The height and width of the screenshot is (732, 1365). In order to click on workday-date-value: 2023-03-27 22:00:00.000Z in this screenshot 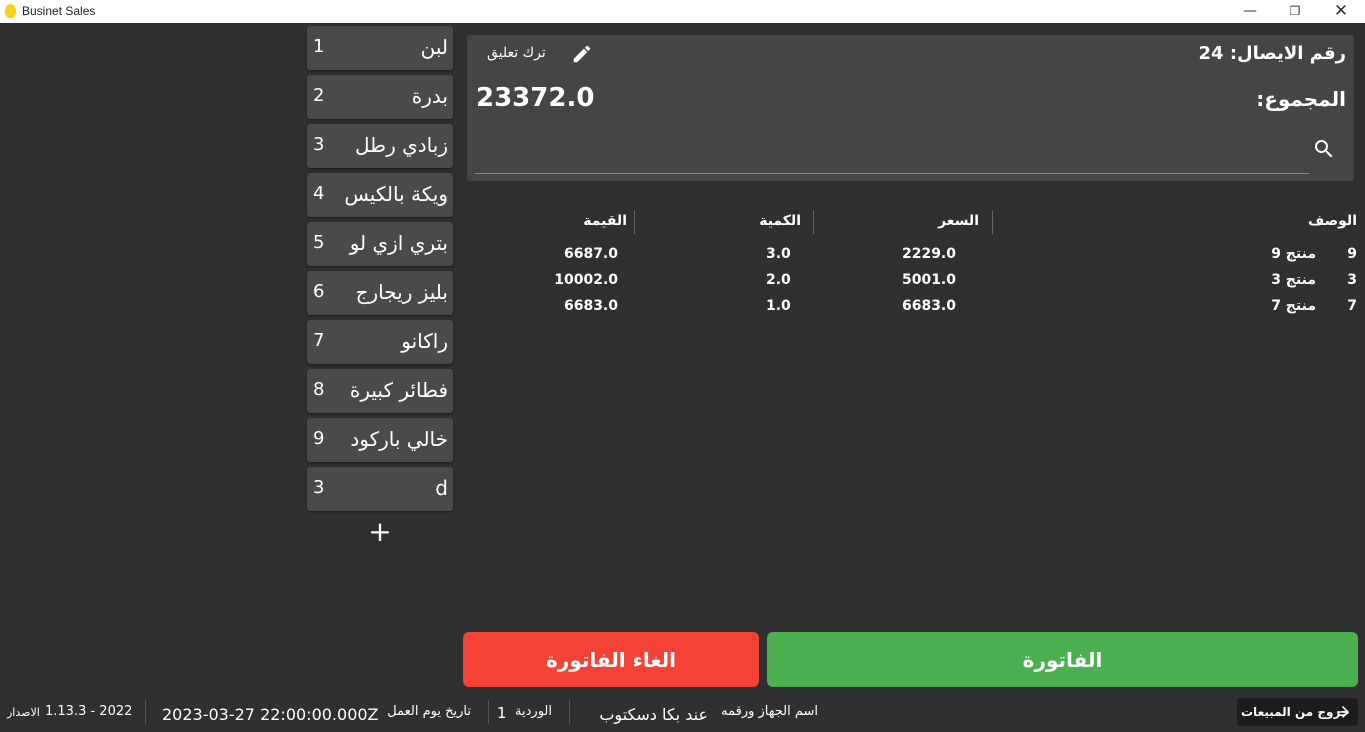, I will do `click(270, 714)`.